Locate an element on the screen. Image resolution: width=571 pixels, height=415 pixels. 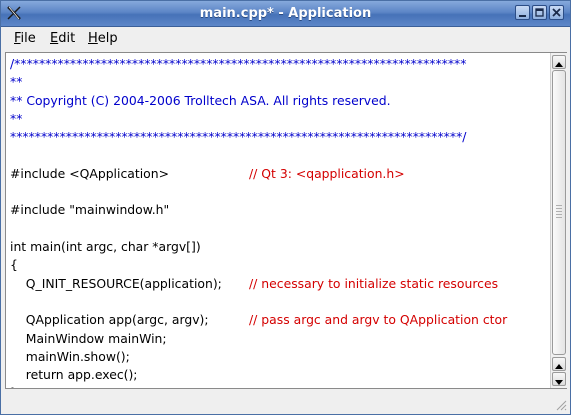
menu-help: Help is located at coordinates (103, 38).